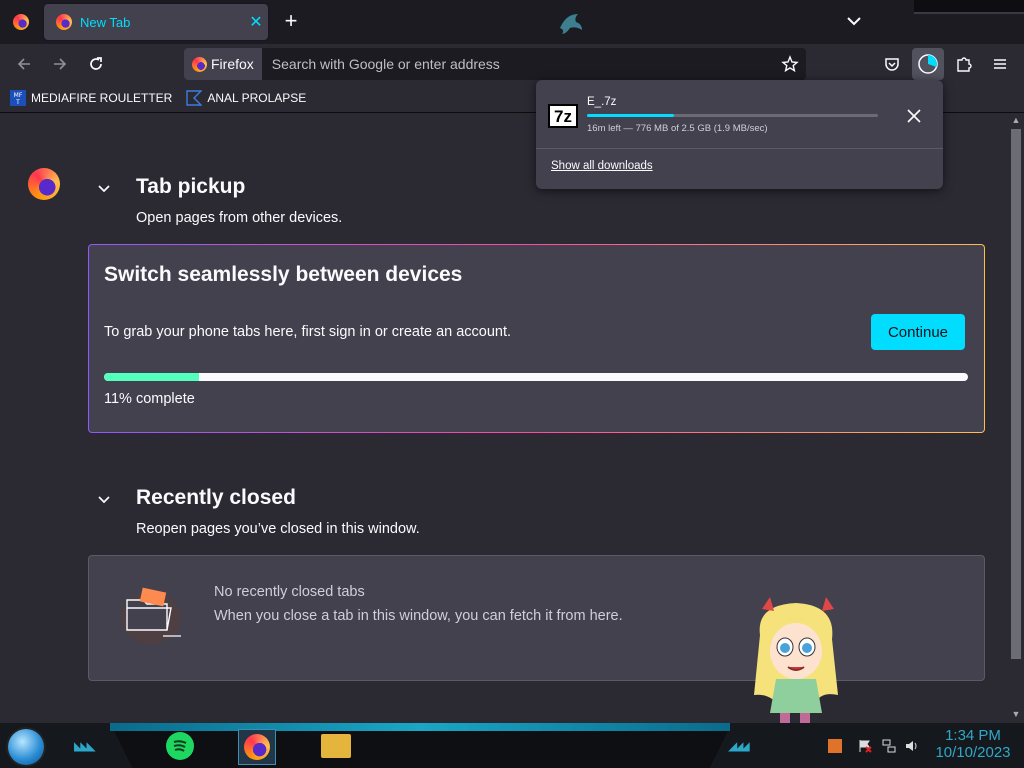 The image size is (1024, 768). Describe the element at coordinates (257, 98) in the screenshot. I see `bookmark-label: ANAL PROLAPSE` at that location.